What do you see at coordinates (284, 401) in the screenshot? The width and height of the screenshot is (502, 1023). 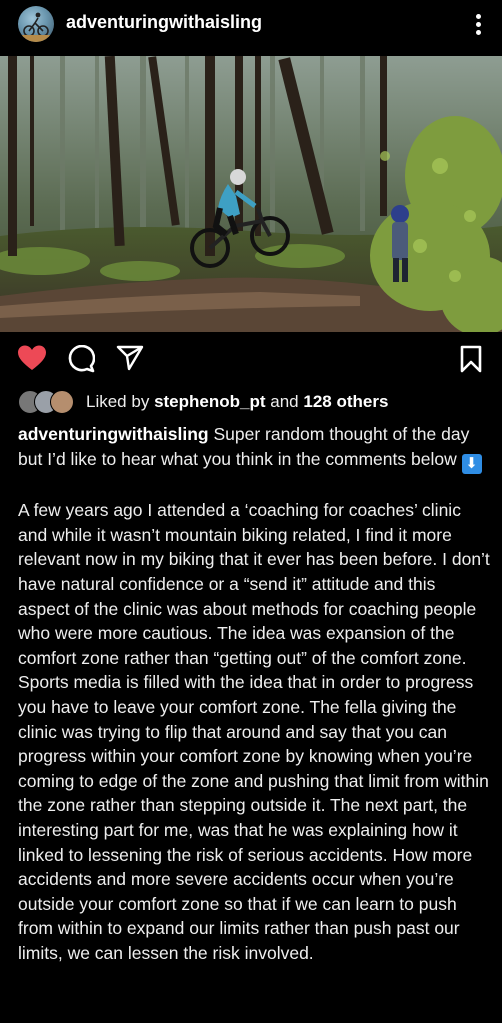 I see `likes-and: and` at bounding box center [284, 401].